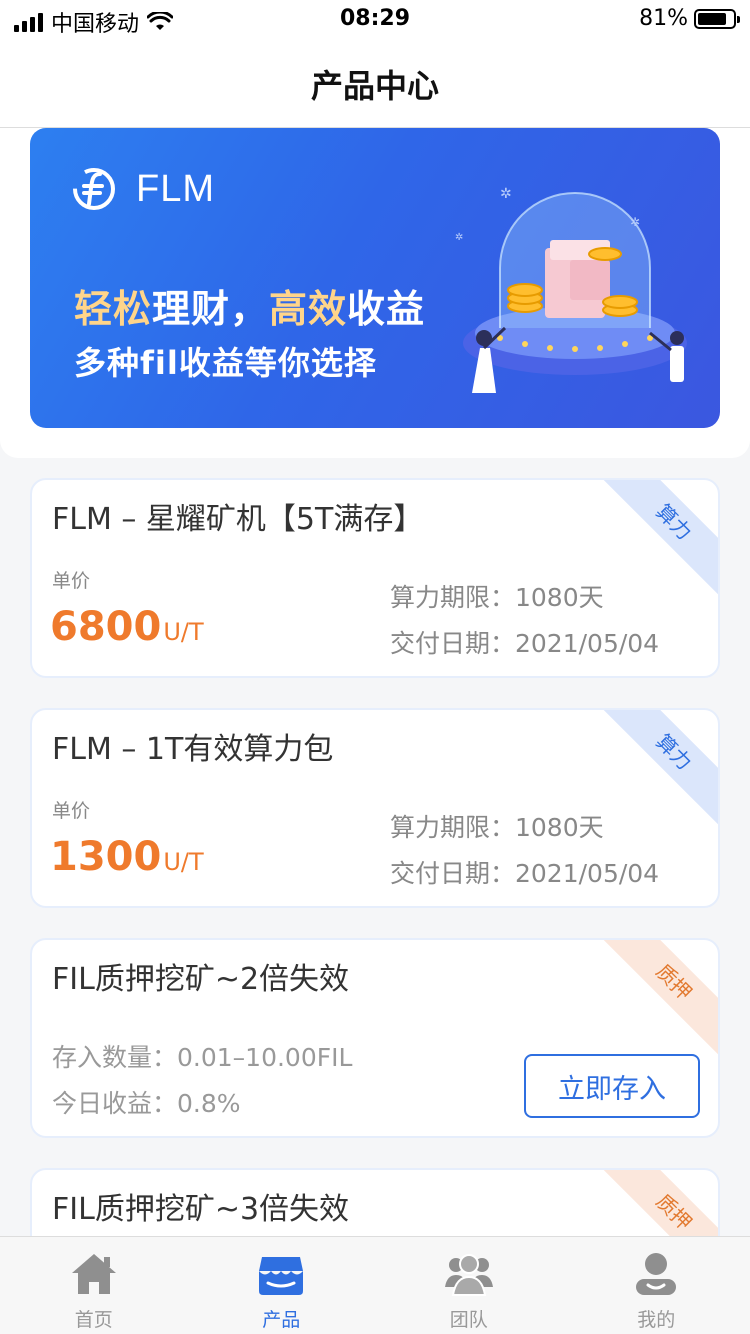  I want to click on battery-icon, so click(717, 18).